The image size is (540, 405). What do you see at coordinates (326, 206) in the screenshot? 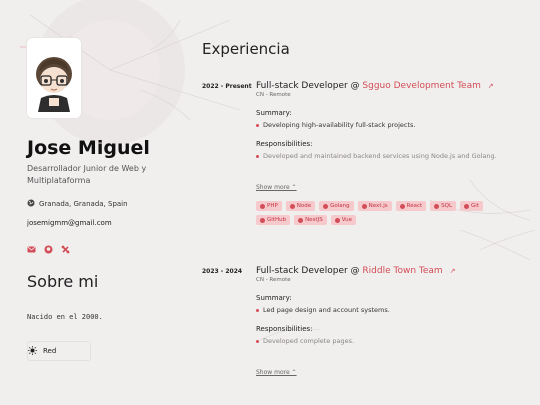
I see `golang-icon` at bounding box center [326, 206].